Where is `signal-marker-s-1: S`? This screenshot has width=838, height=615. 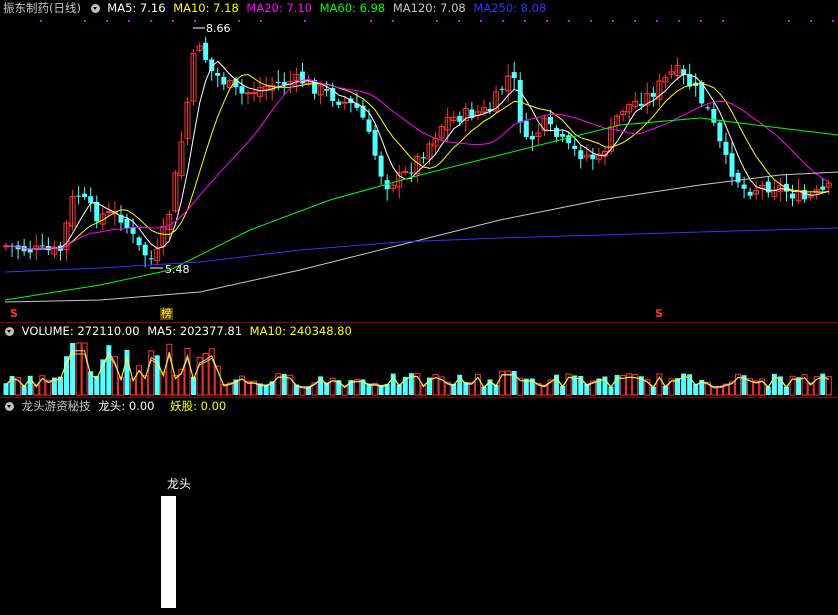
signal-marker-s-1: S is located at coordinates (14, 313).